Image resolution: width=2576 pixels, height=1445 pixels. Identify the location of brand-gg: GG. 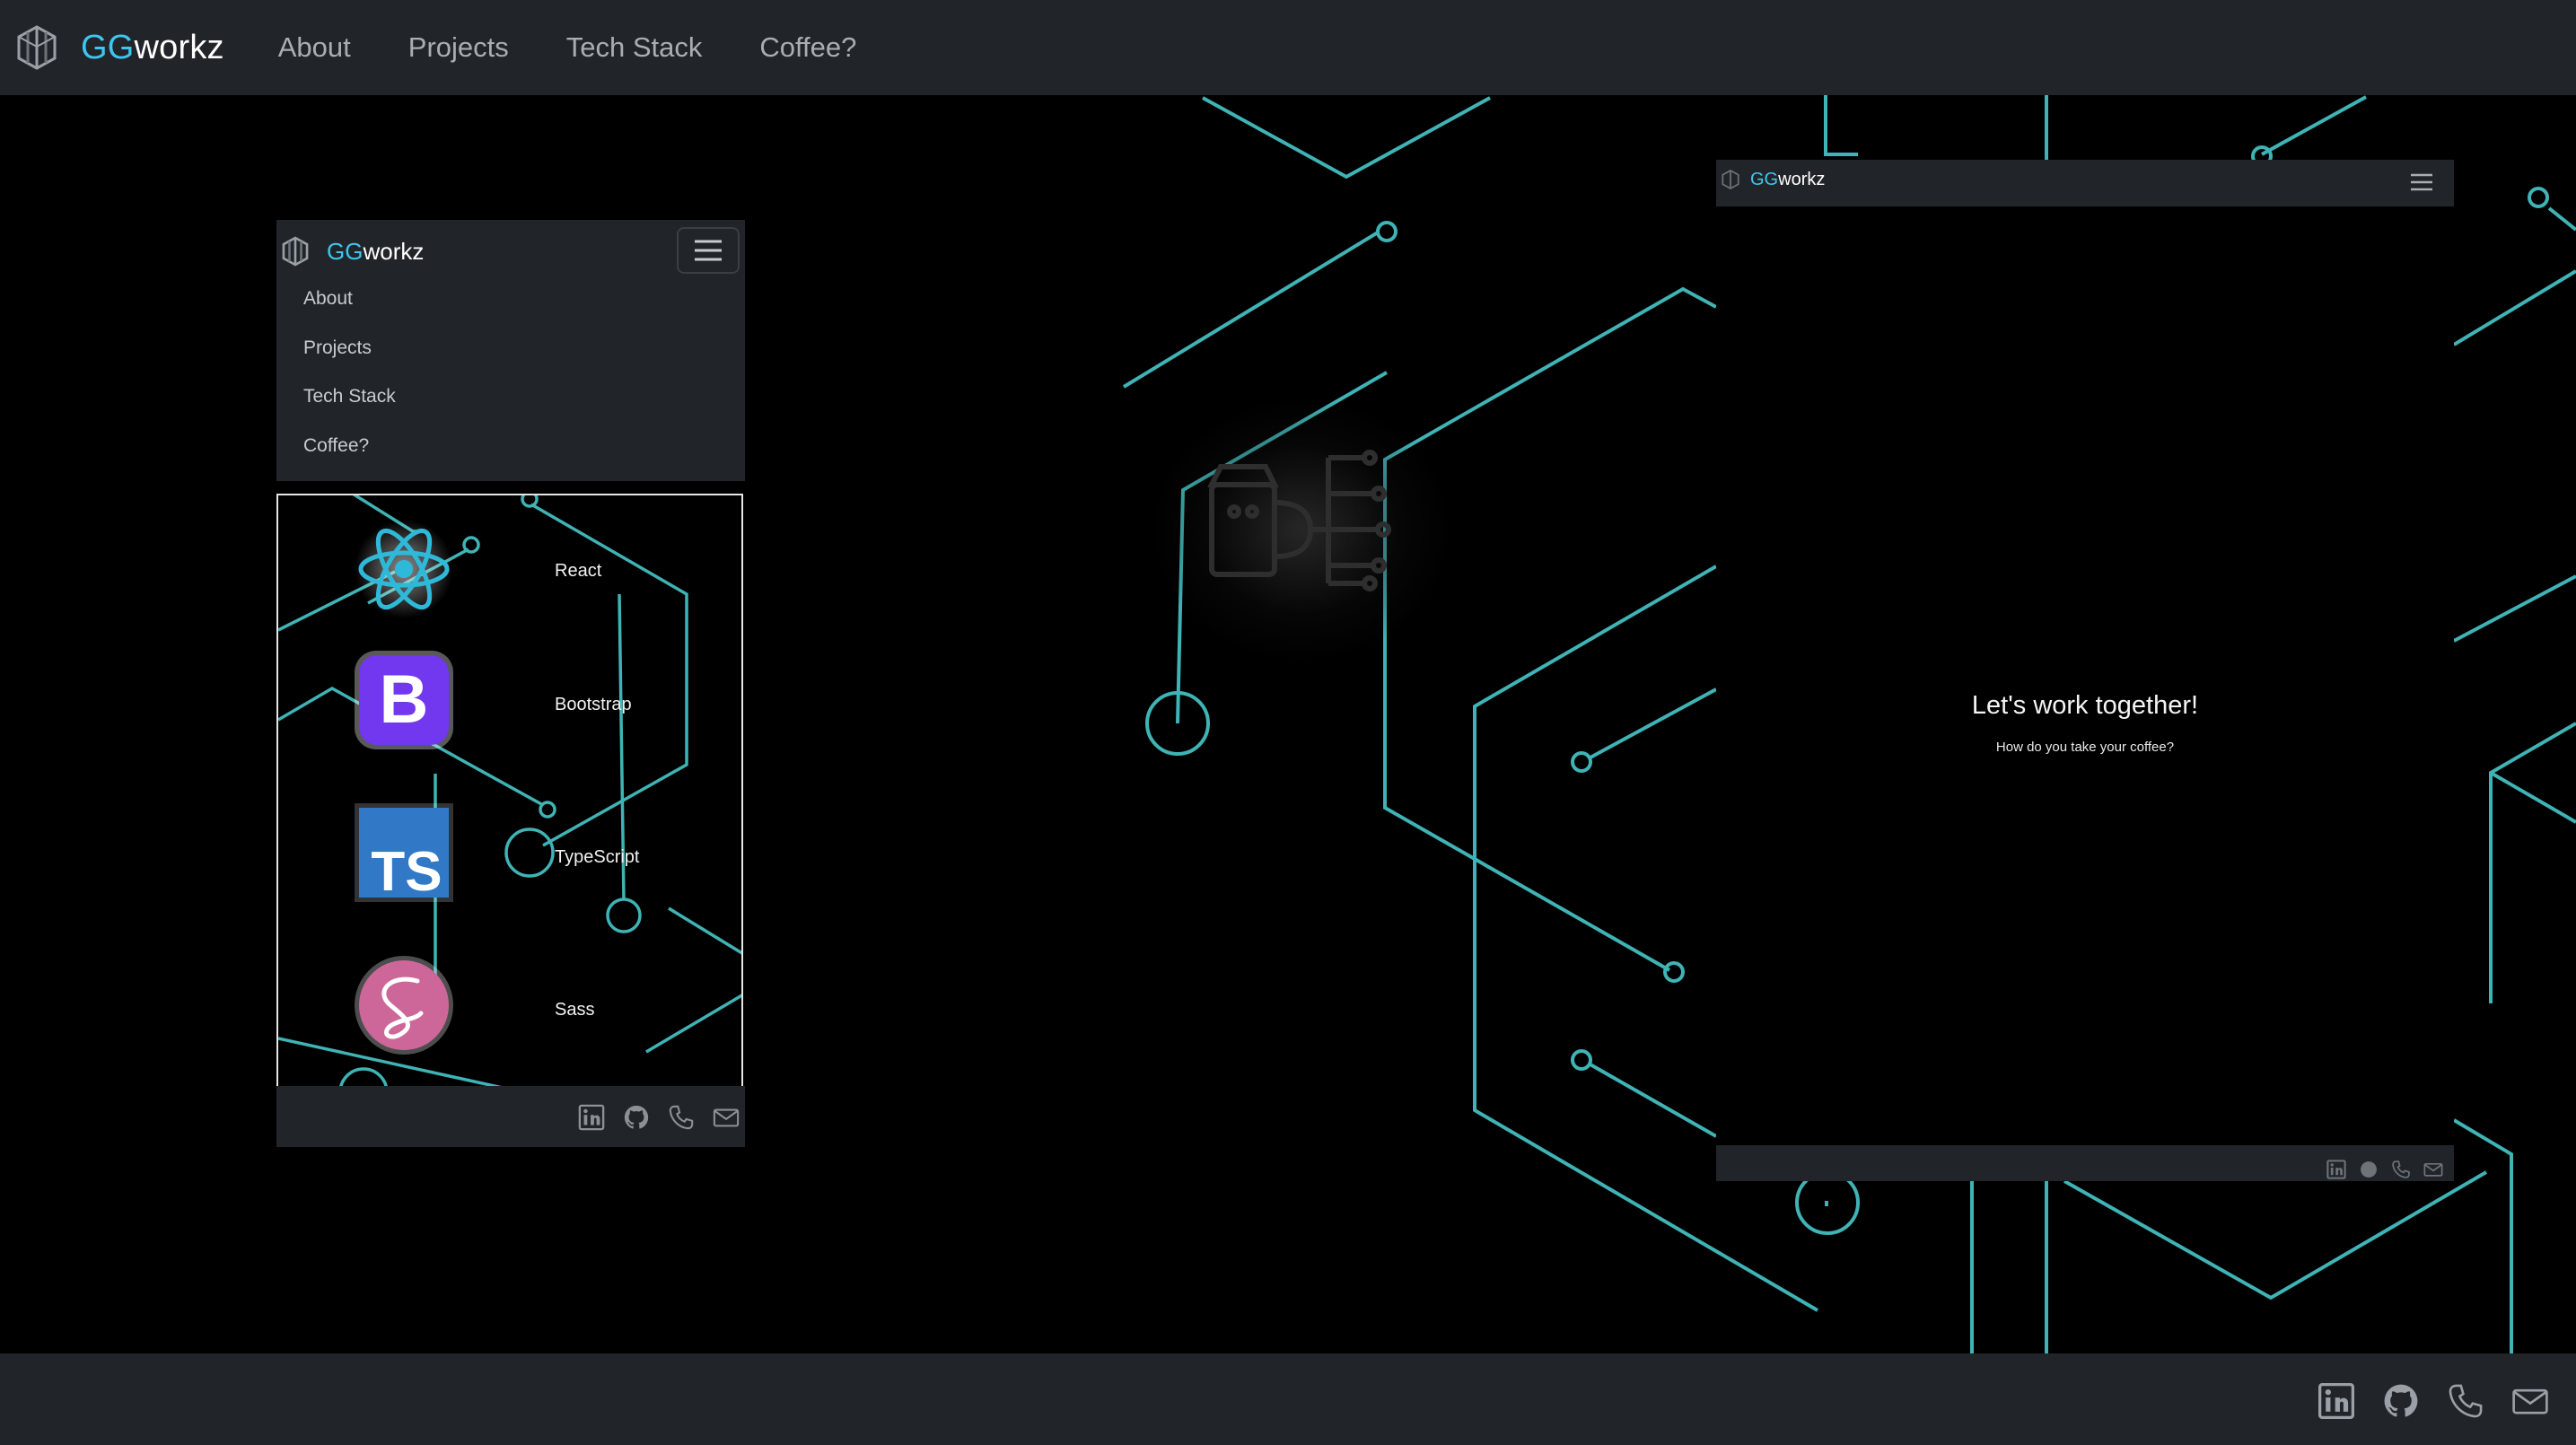
(108, 47).